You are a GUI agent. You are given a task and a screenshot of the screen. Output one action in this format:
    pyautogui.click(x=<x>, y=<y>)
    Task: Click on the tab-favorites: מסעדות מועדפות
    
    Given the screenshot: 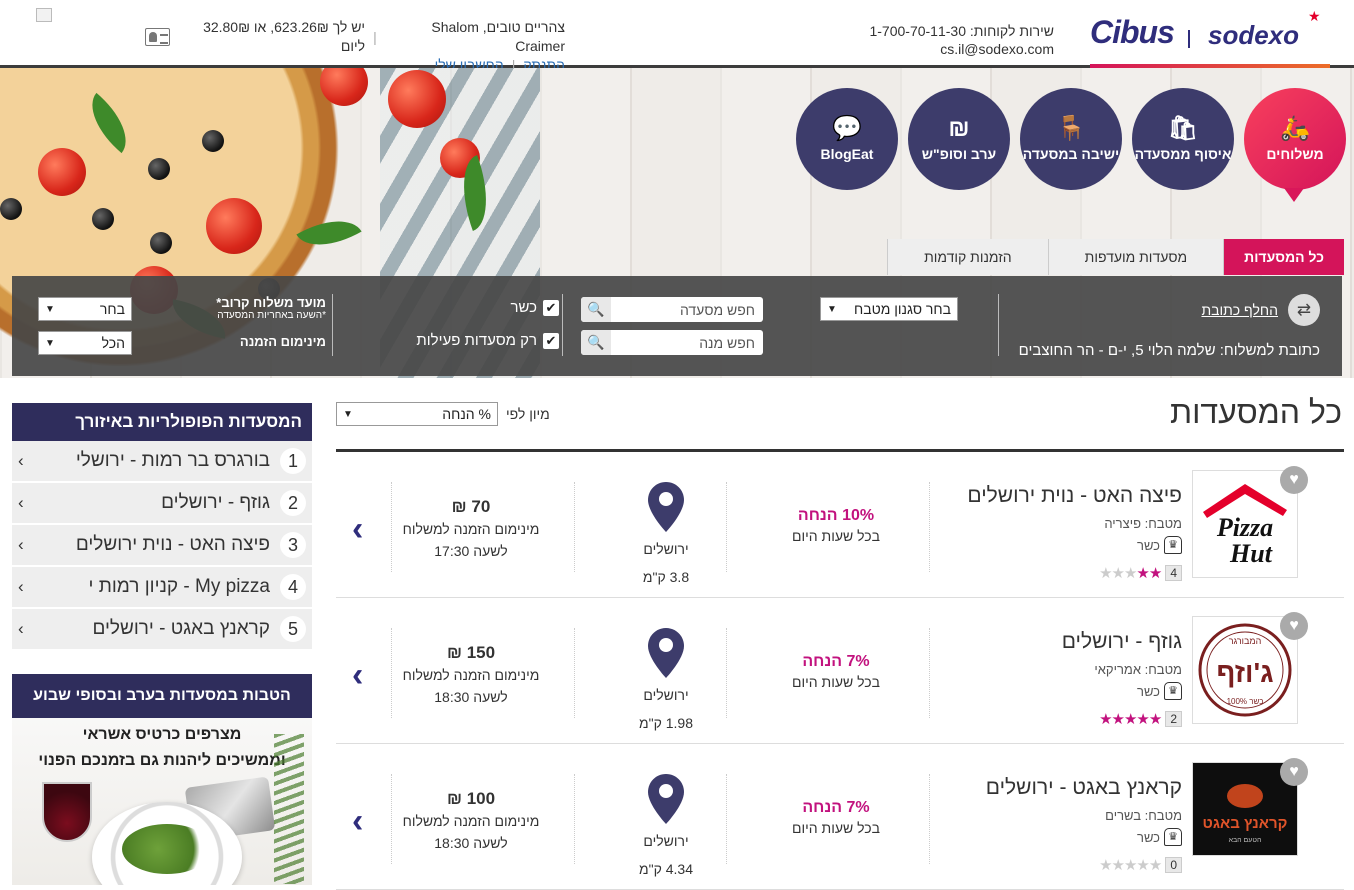 What is the action you would take?
    pyautogui.click(x=1135, y=257)
    